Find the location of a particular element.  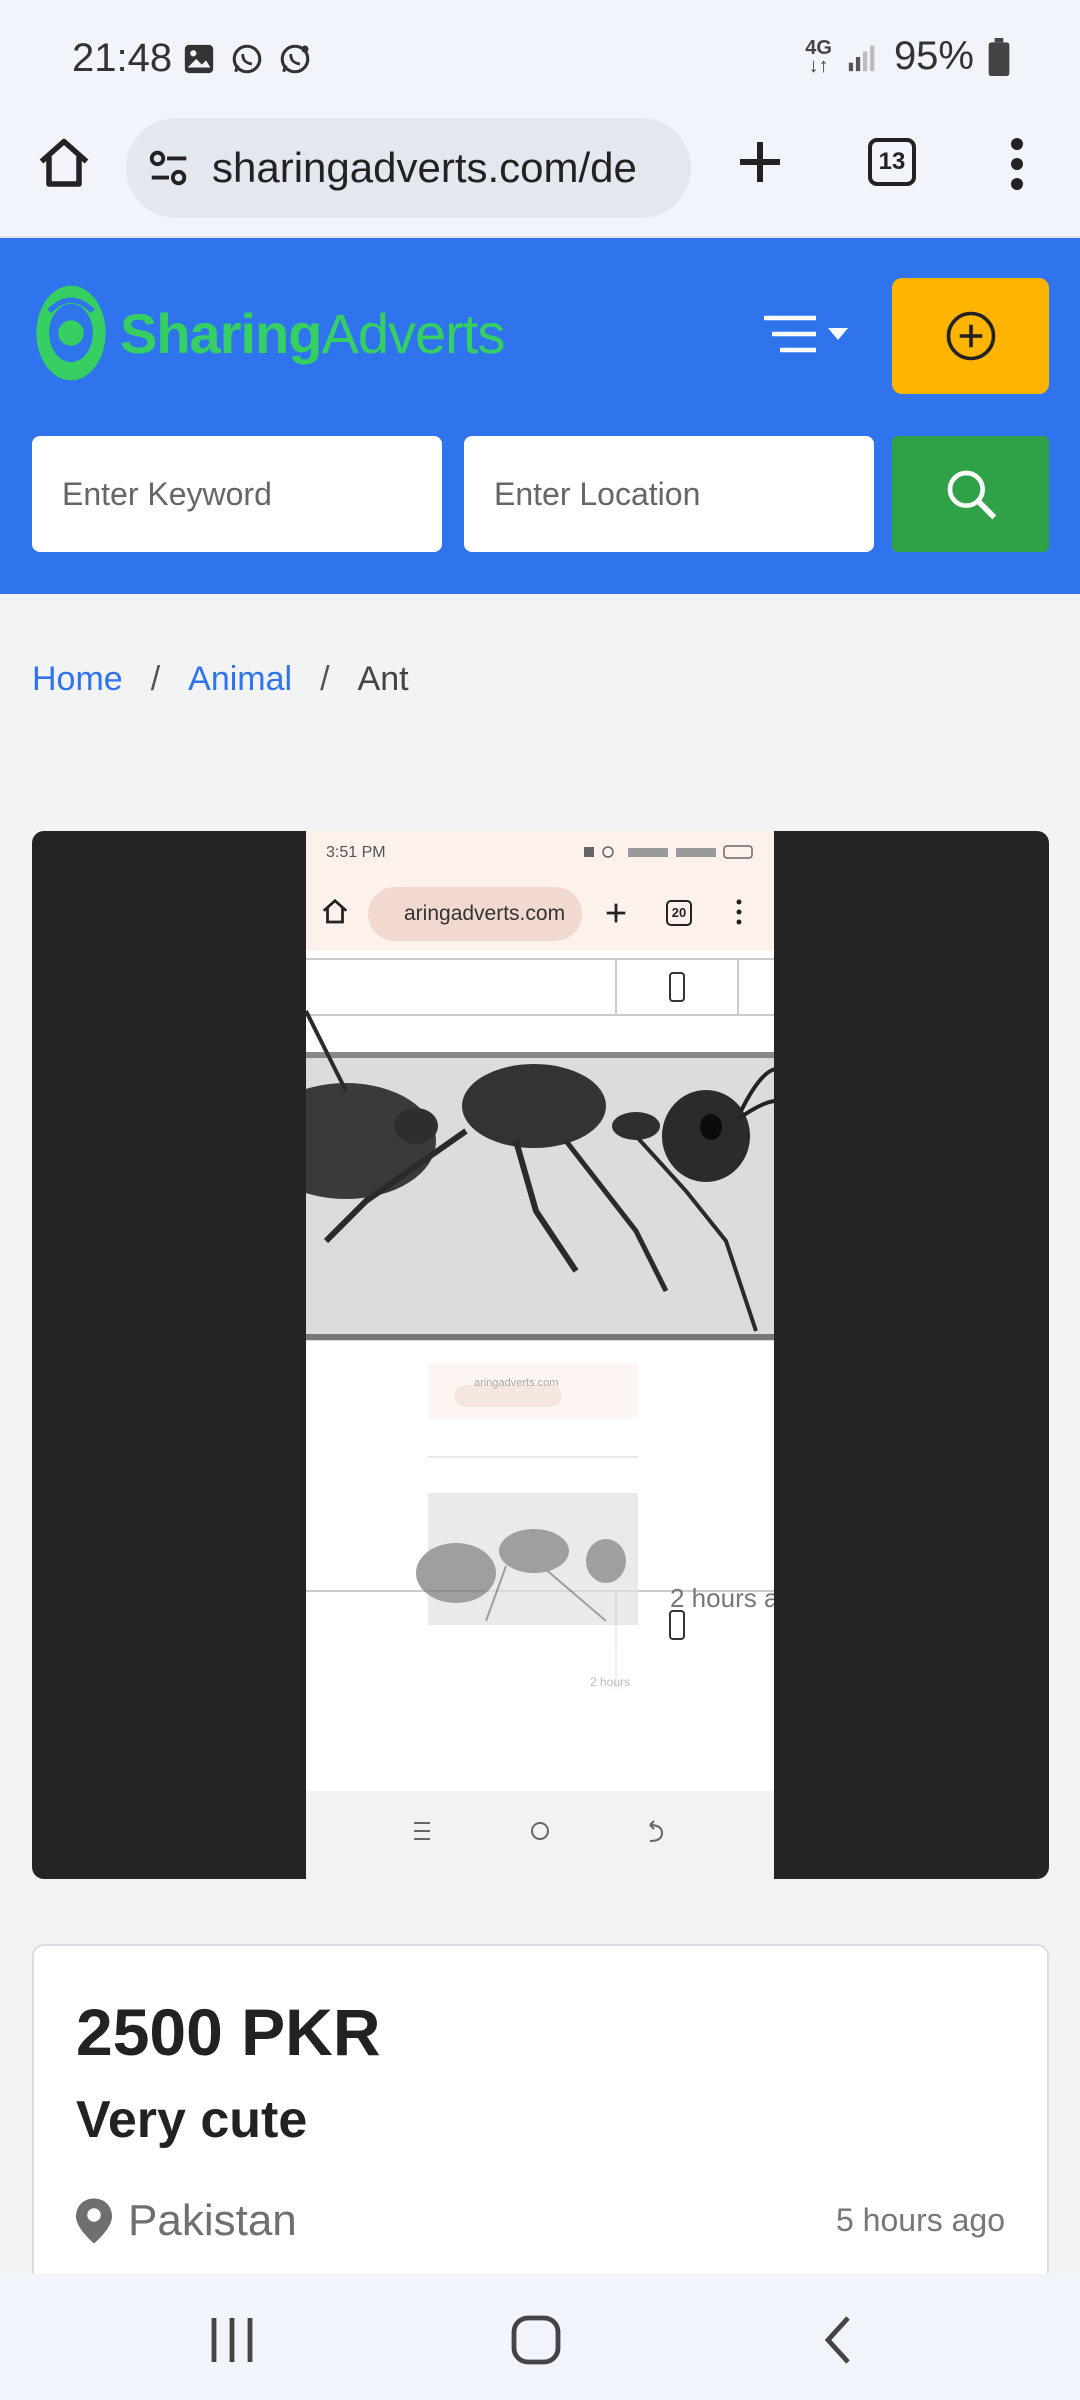

inner-url: aringadverts.com is located at coordinates (475, 914).